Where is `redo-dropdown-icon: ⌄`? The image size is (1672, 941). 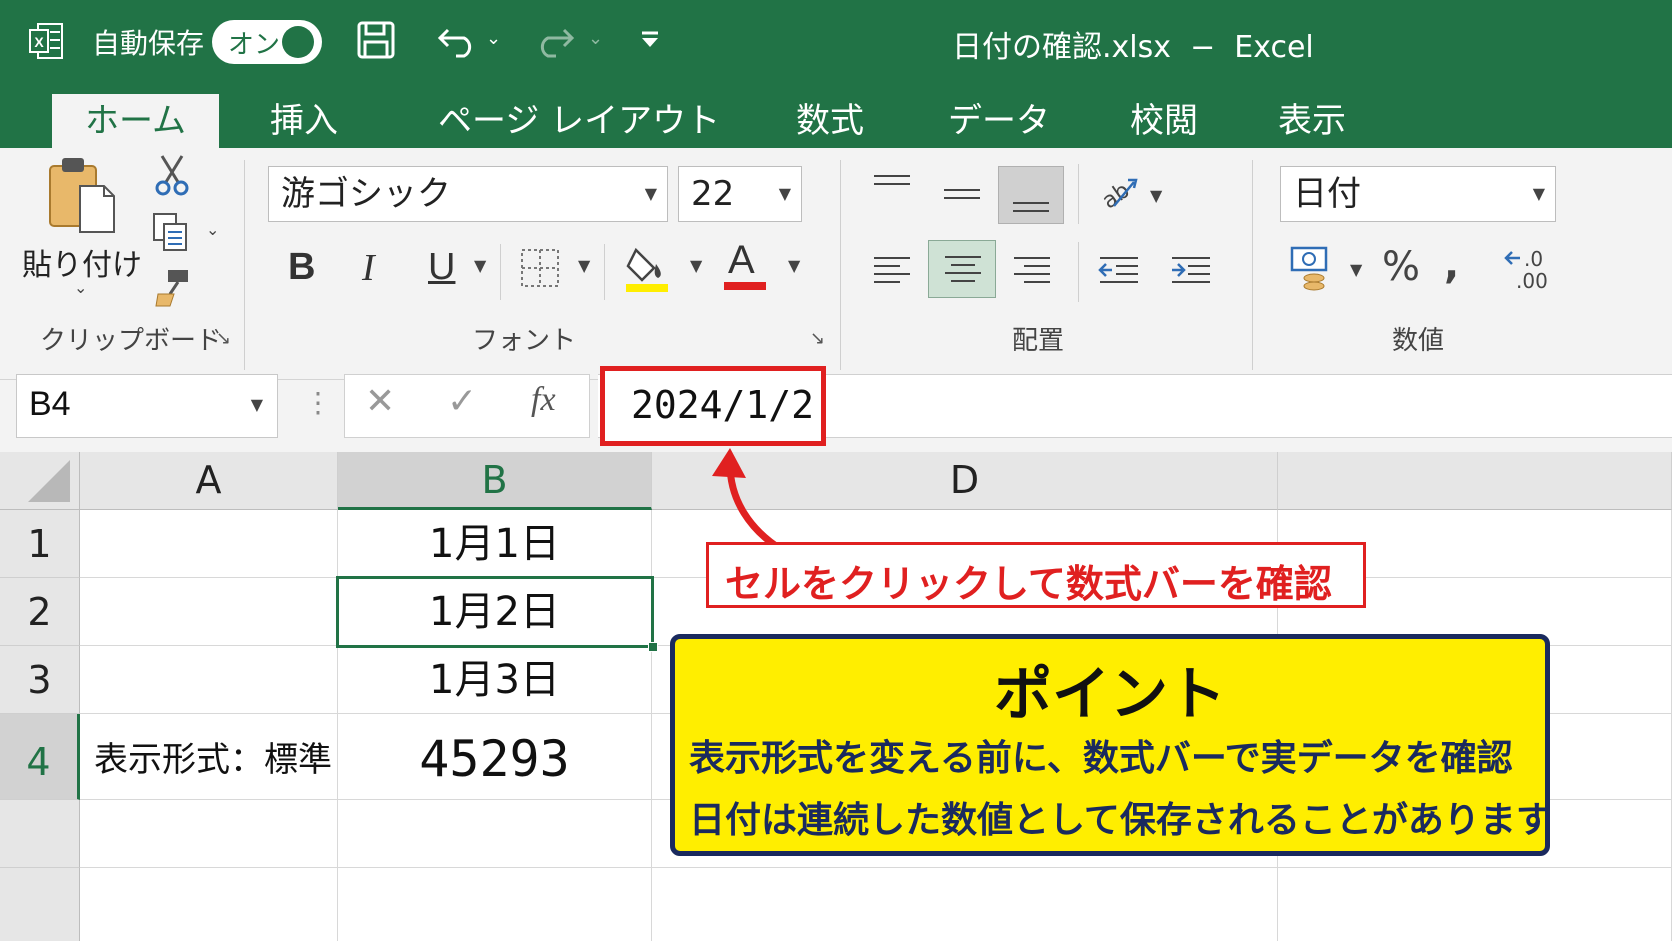
redo-dropdown-icon: ⌄ is located at coordinates (595, 38).